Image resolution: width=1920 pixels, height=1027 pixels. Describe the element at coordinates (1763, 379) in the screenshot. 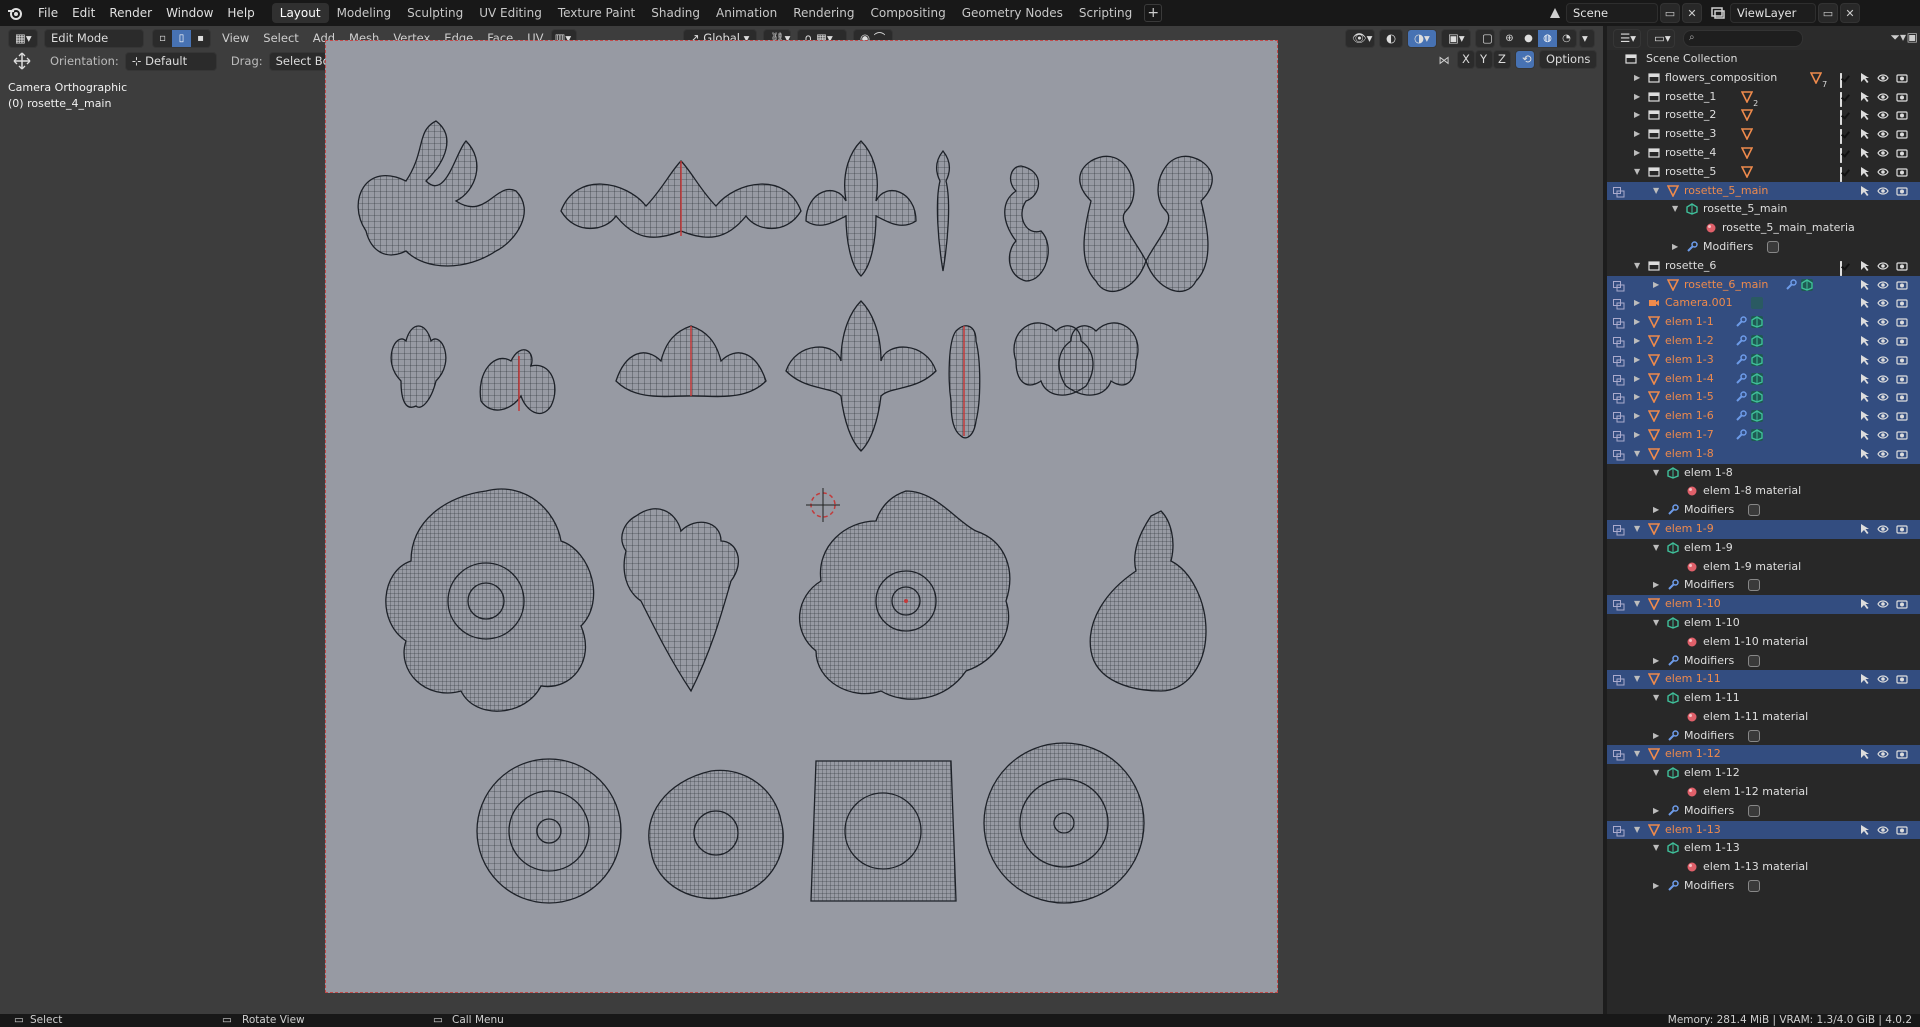

I see `tree-row: ▶ elem 1-4` at that location.